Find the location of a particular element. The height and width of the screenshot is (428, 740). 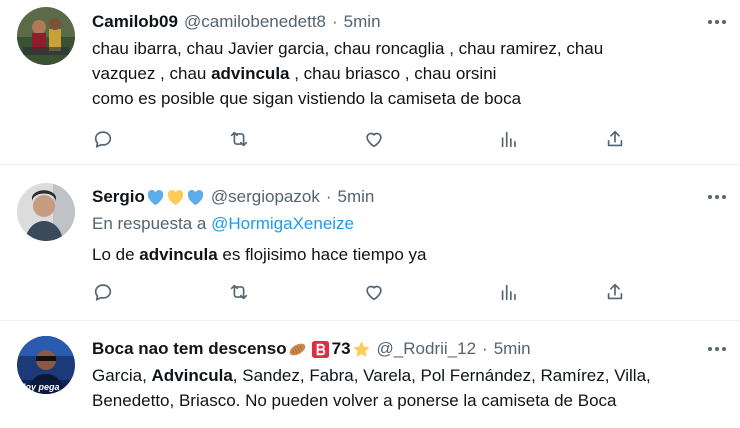

user-handle: @sergiopazok is located at coordinates (265, 197).